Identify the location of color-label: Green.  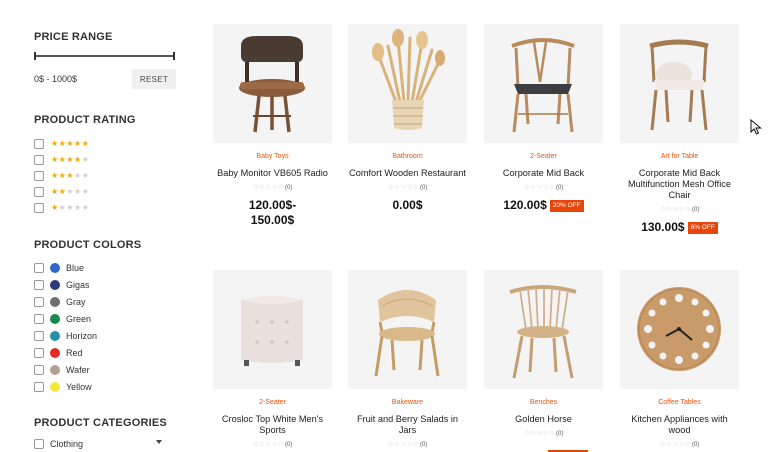
(79, 318).